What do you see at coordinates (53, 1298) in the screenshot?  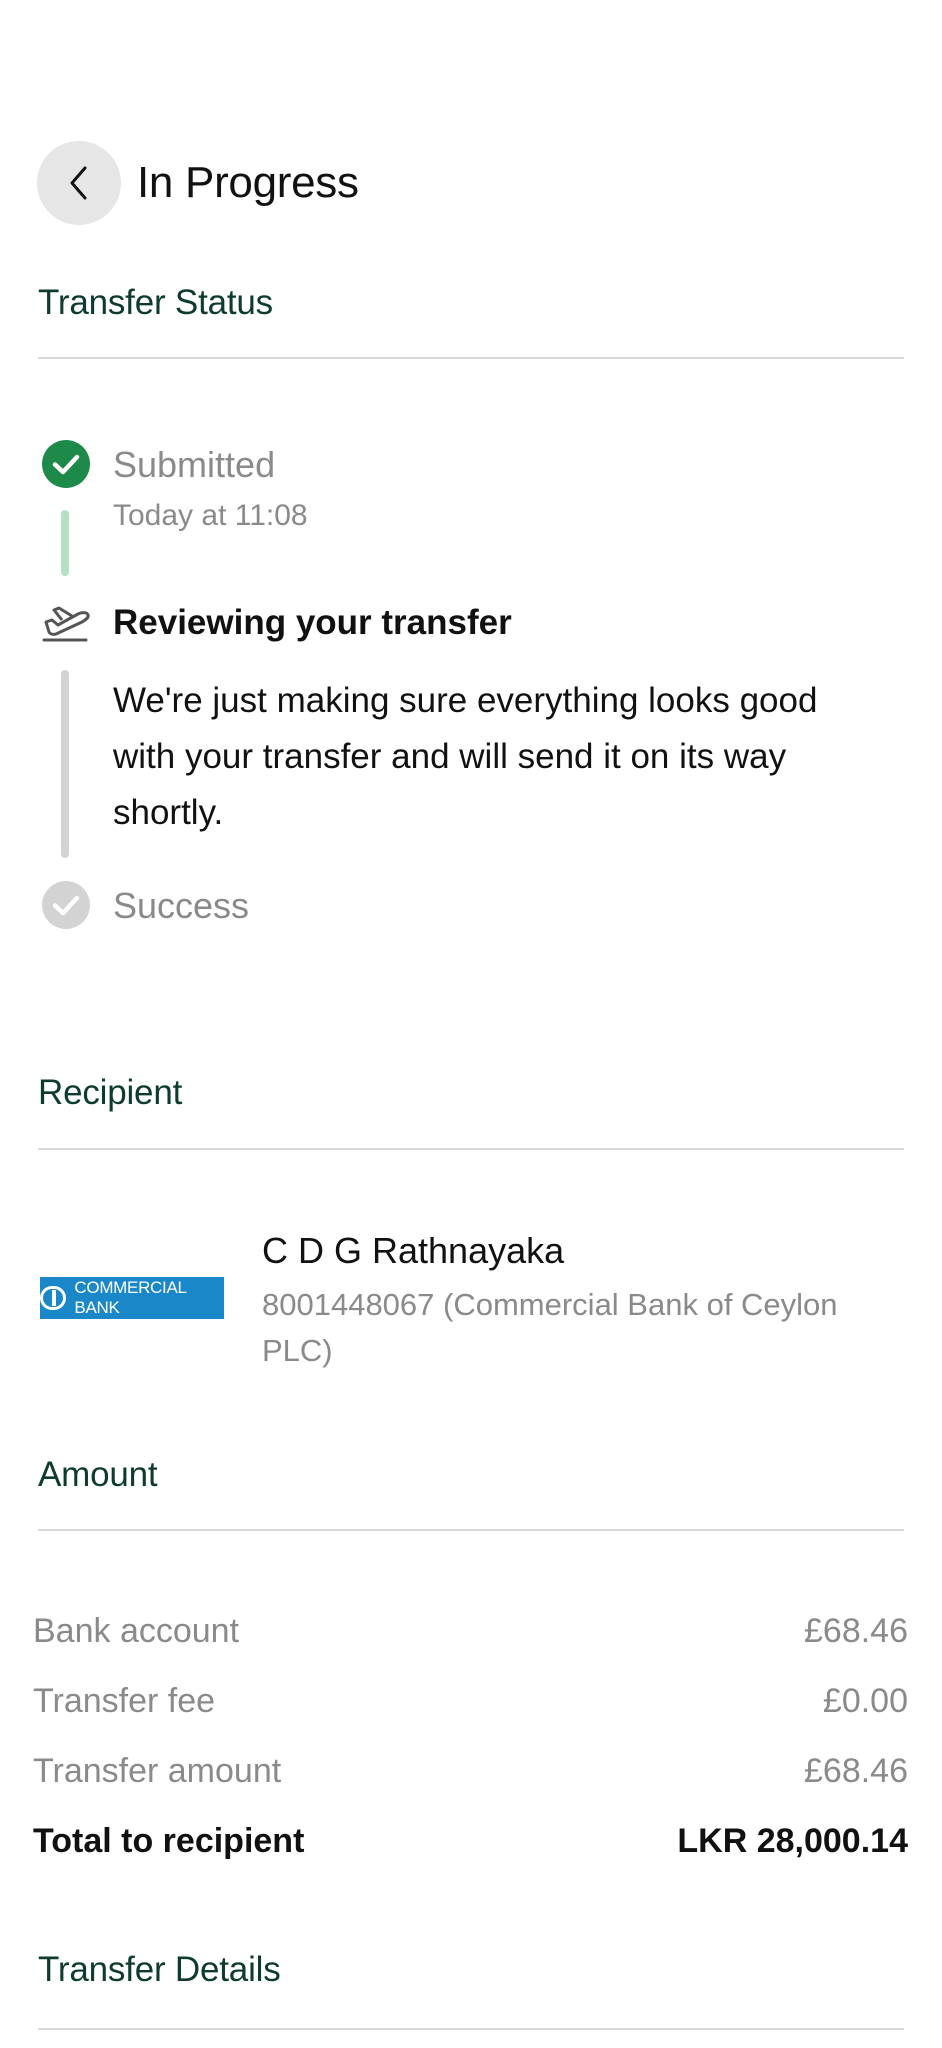 I see `bank-logo-mark-icon` at bounding box center [53, 1298].